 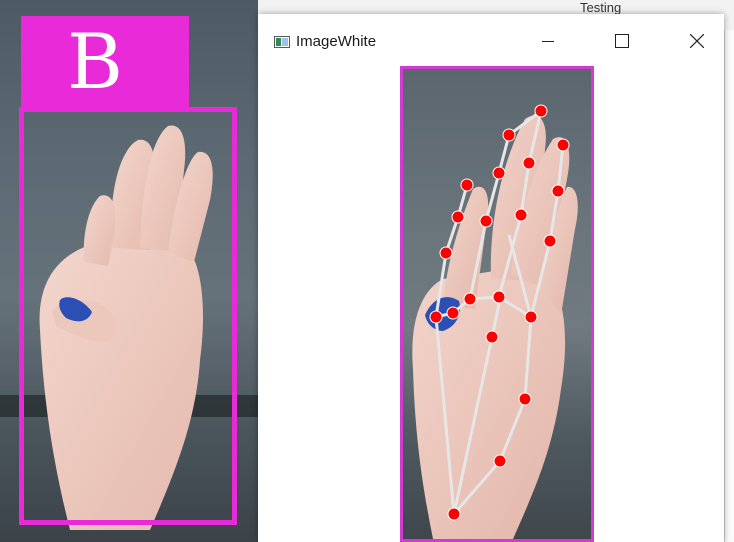 I want to click on background-app-edge, so click(x=729, y=286).